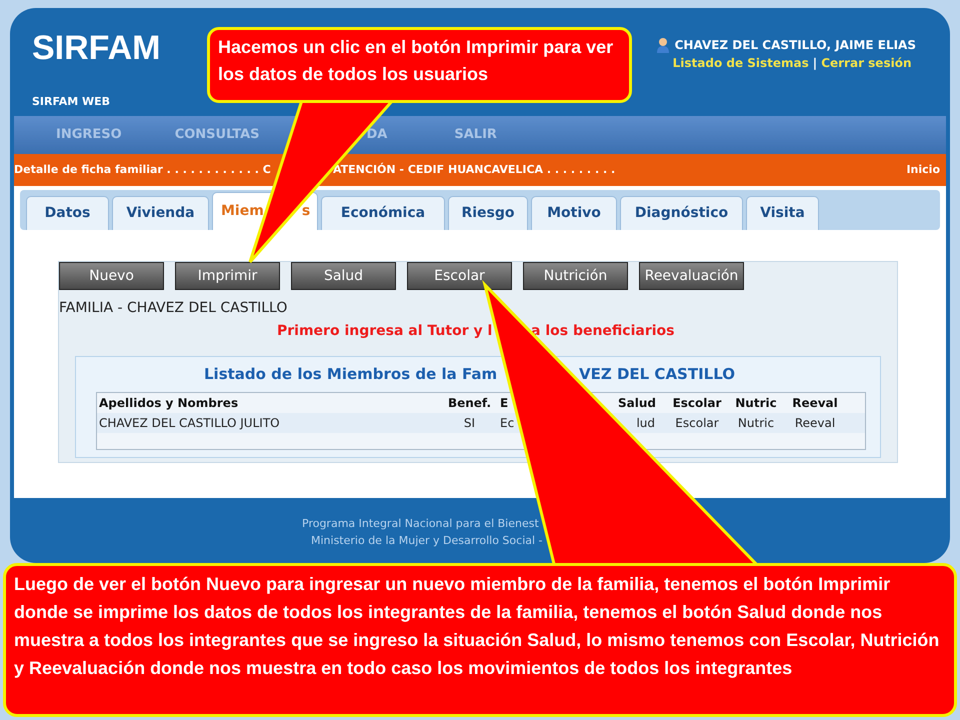 The width and height of the screenshot is (960, 720). What do you see at coordinates (189, 423) in the screenshot?
I see `table-cell-text: CHAVEZ DEL CASTILLO JULITO` at bounding box center [189, 423].